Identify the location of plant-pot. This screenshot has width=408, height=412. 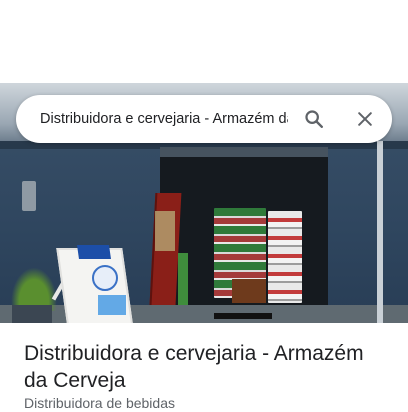
(32, 314).